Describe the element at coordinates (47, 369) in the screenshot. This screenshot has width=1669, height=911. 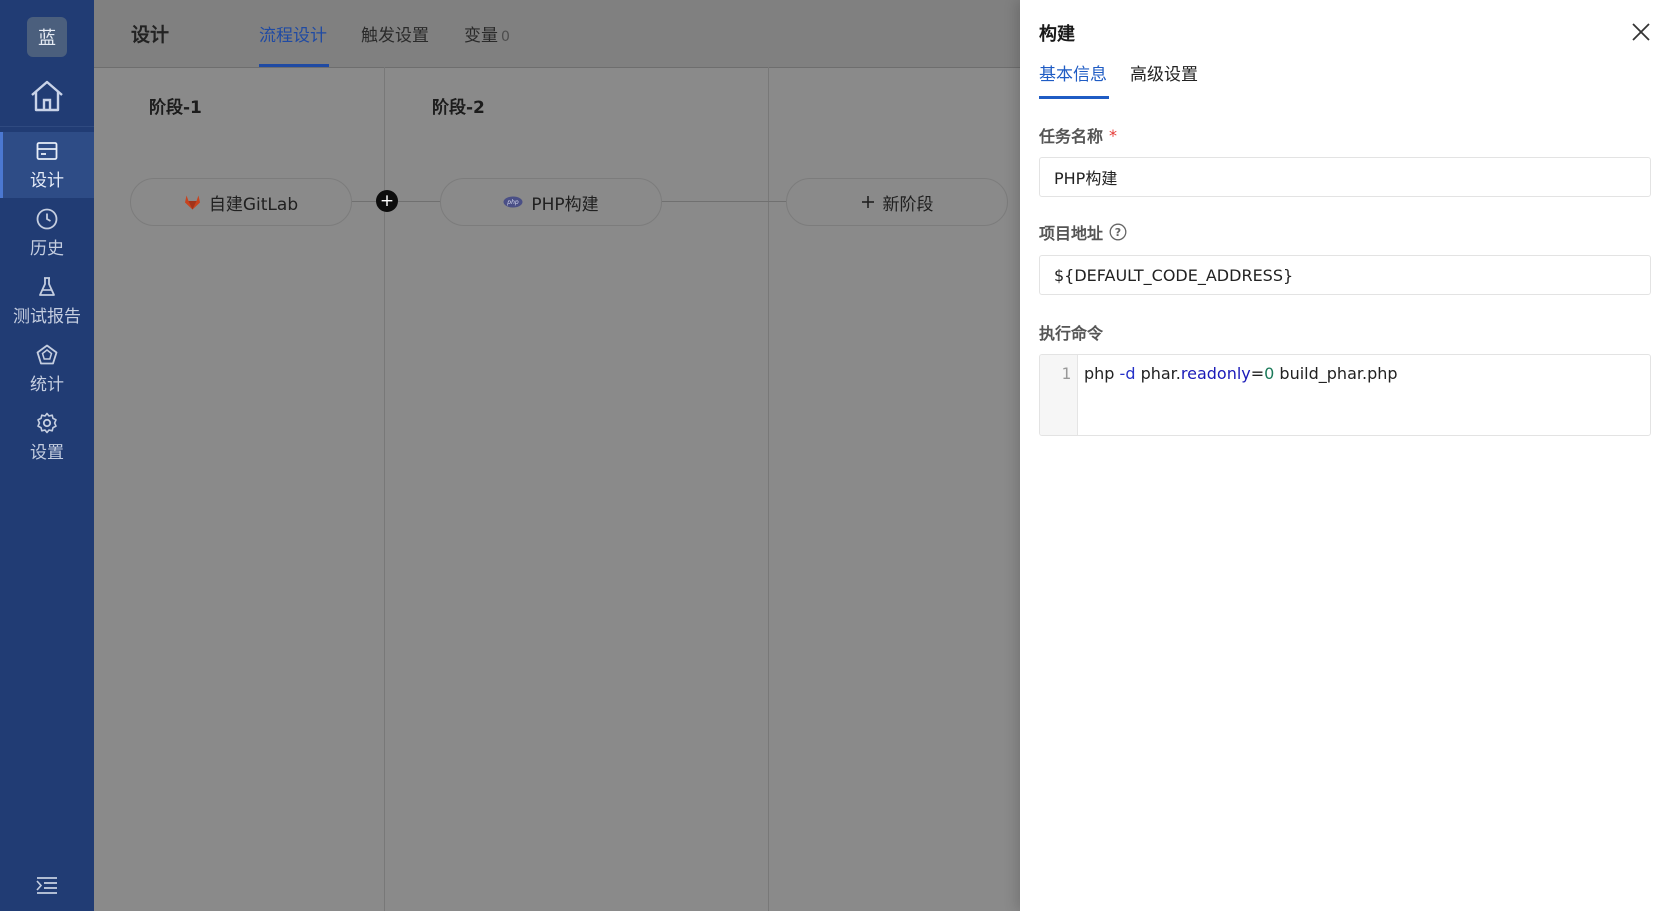
I see `sidebar-item-statistics: 统计` at that location.